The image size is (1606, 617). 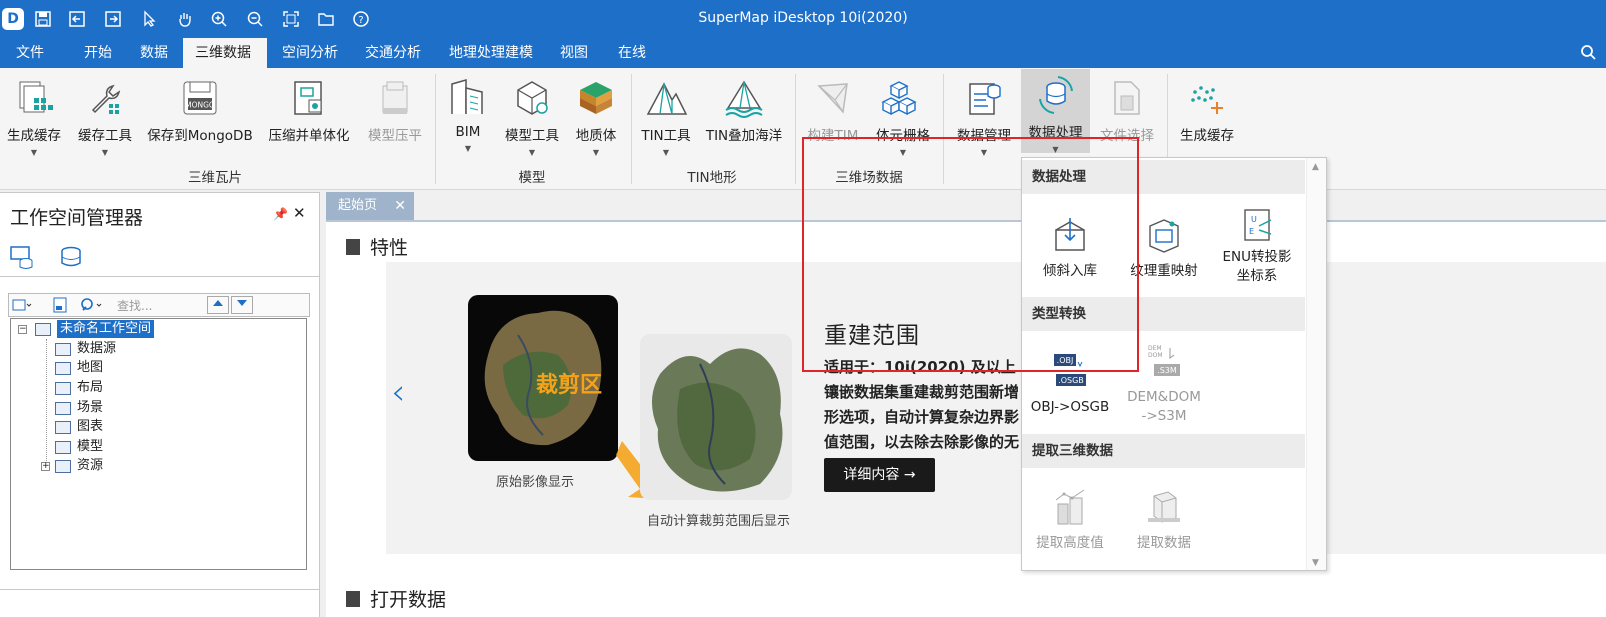 I want to click on scene-icon, so click(x=63, y=408).